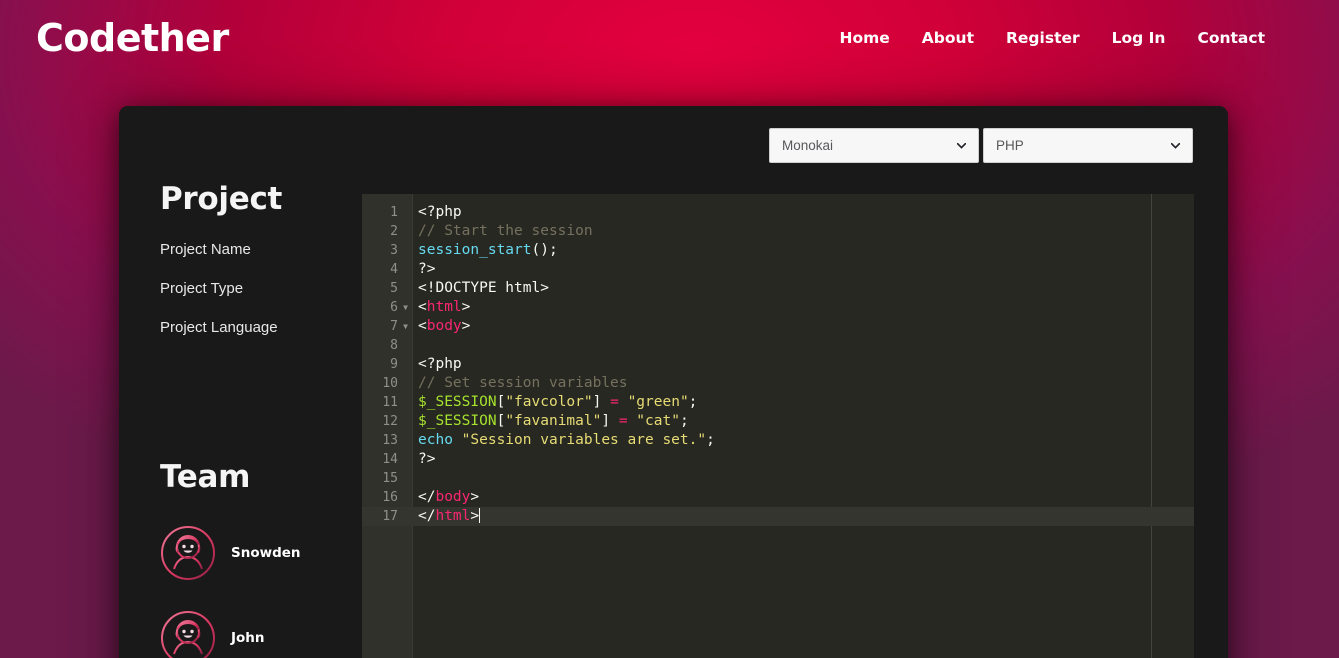 The image size is (1339, 658). What do you see at coordinates (390, 421) in the screenshot?
I see `line-number: 12` at bounding box center [390, 421].